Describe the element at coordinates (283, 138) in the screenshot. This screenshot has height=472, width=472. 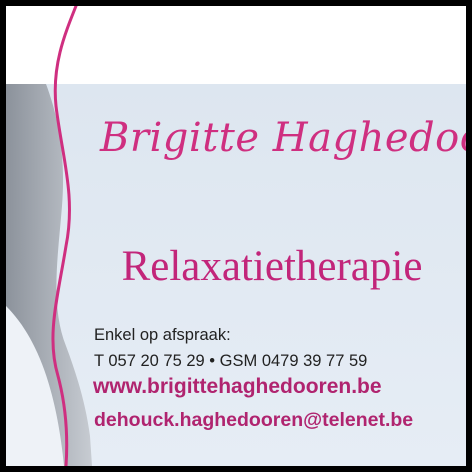
I see `owner-name: Brigitte Haghedooren` at that location.